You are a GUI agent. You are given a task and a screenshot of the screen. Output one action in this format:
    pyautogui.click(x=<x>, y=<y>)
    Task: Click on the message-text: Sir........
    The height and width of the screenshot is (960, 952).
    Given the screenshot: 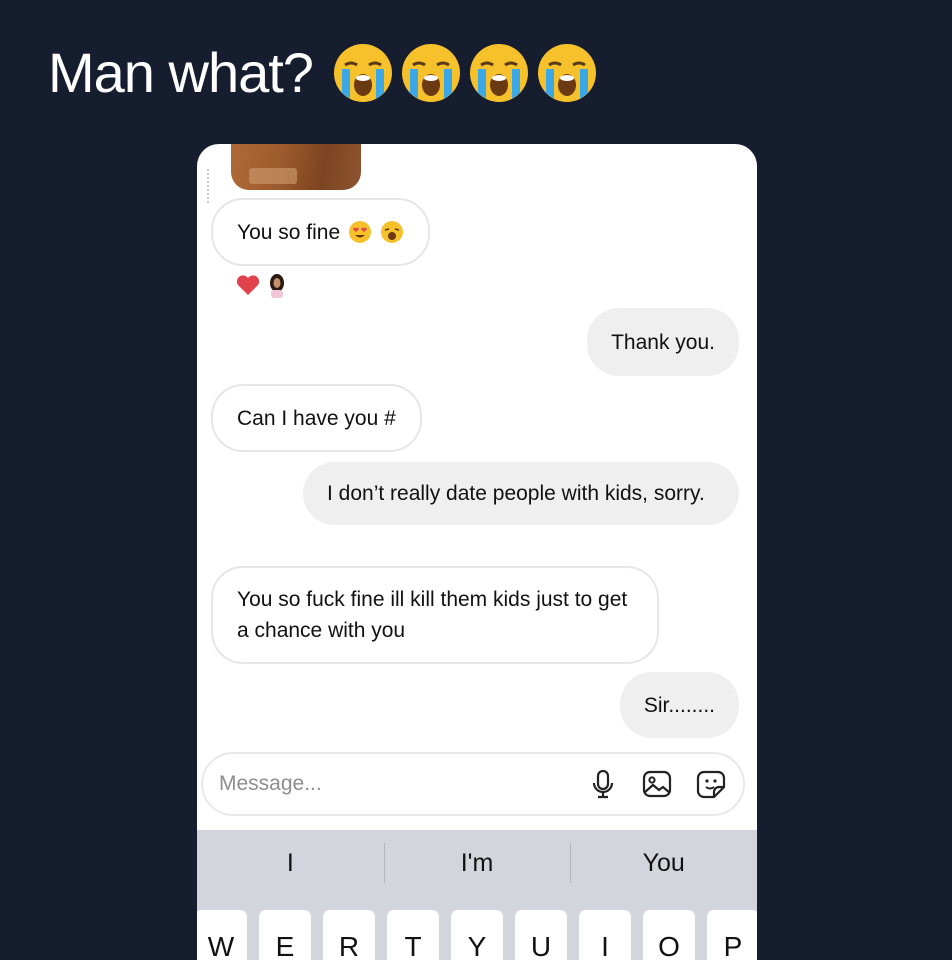 What is the action you would take?
    pyautogui.click(x=679, y=705)
    